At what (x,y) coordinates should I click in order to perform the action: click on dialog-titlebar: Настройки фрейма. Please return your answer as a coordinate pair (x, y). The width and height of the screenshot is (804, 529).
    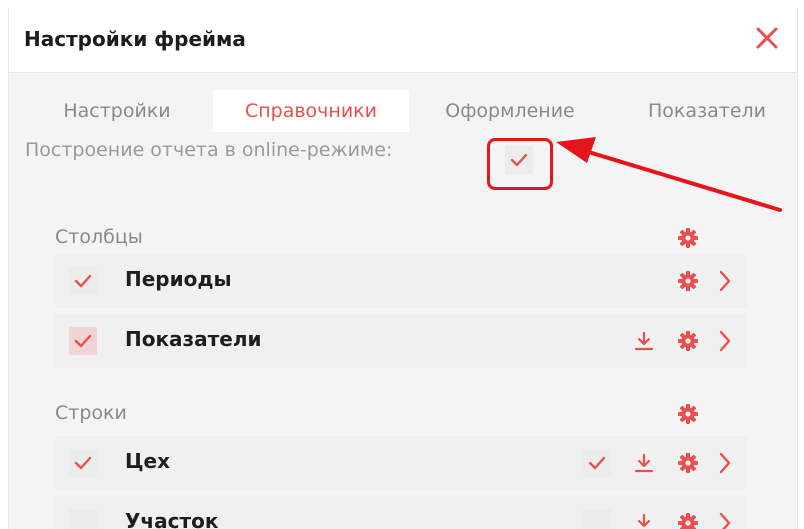
    Looking at the image, I should click on (403, 40).